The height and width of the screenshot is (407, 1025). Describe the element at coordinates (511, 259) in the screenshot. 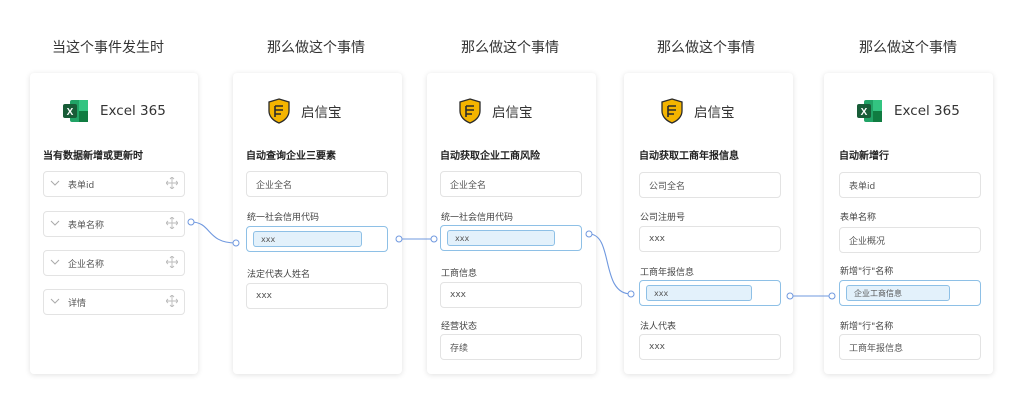

I see `connector-lines` at that location.